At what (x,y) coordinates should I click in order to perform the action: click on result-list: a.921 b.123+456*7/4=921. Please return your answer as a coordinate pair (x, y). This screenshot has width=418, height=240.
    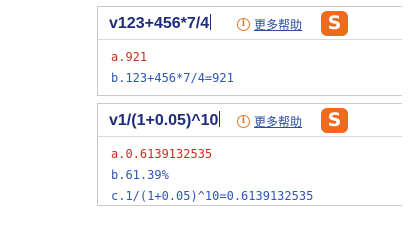
    Looking at the image, I should click on (250, 64).